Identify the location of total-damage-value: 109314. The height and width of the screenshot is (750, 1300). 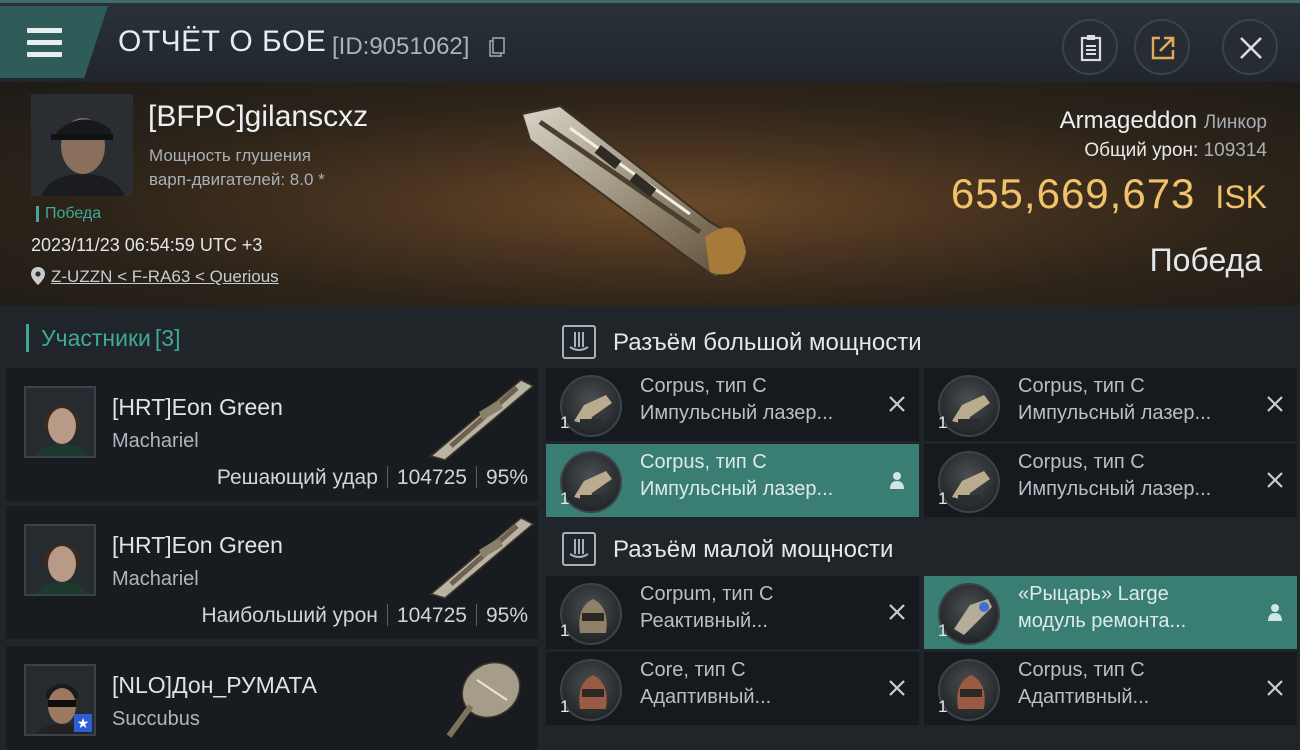
(1235, 150).